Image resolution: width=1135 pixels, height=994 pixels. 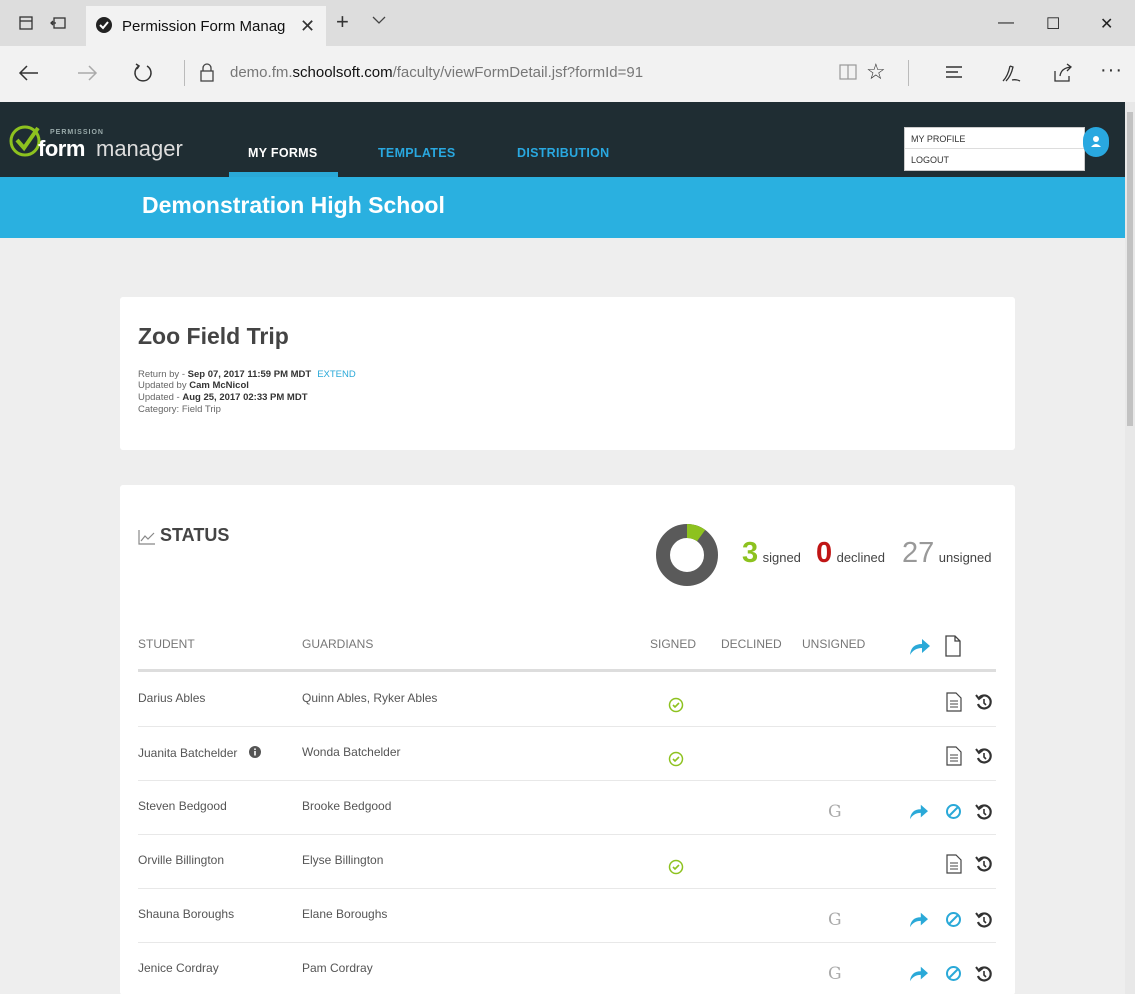 I want to click on donut-unsigned-ring, so click(x=687, y=555).